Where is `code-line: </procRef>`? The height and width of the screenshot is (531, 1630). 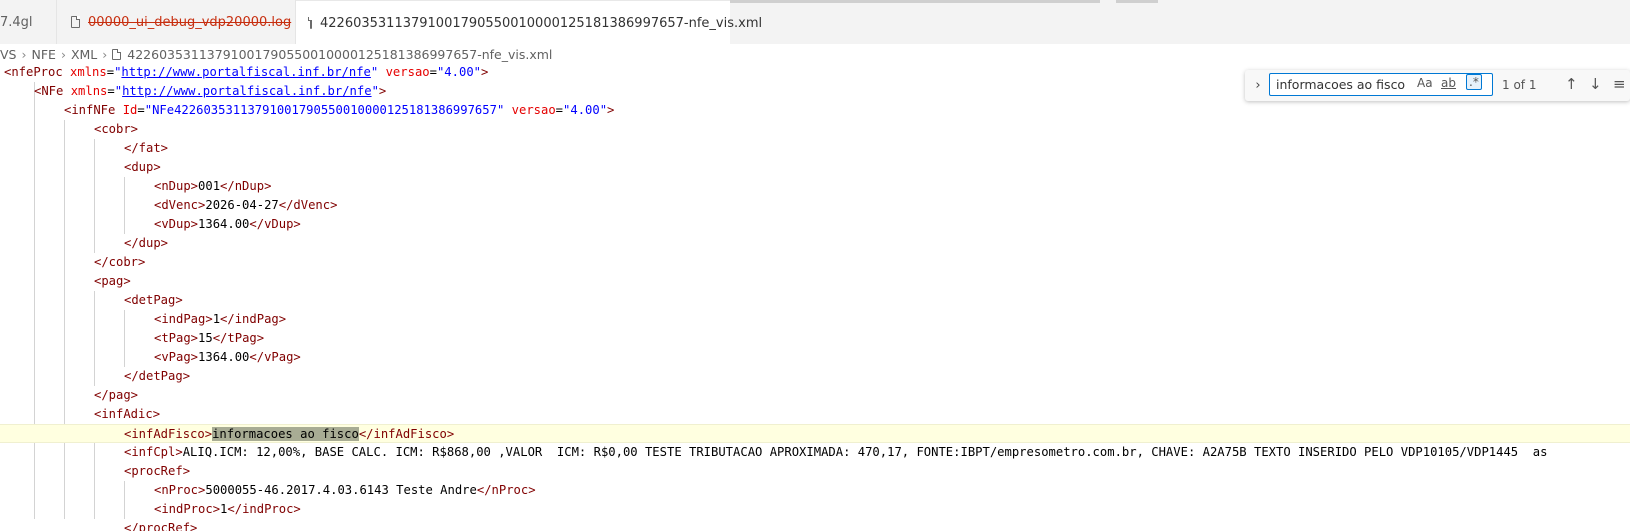
code-line: </procRef> is located at coordinates (815, 525).